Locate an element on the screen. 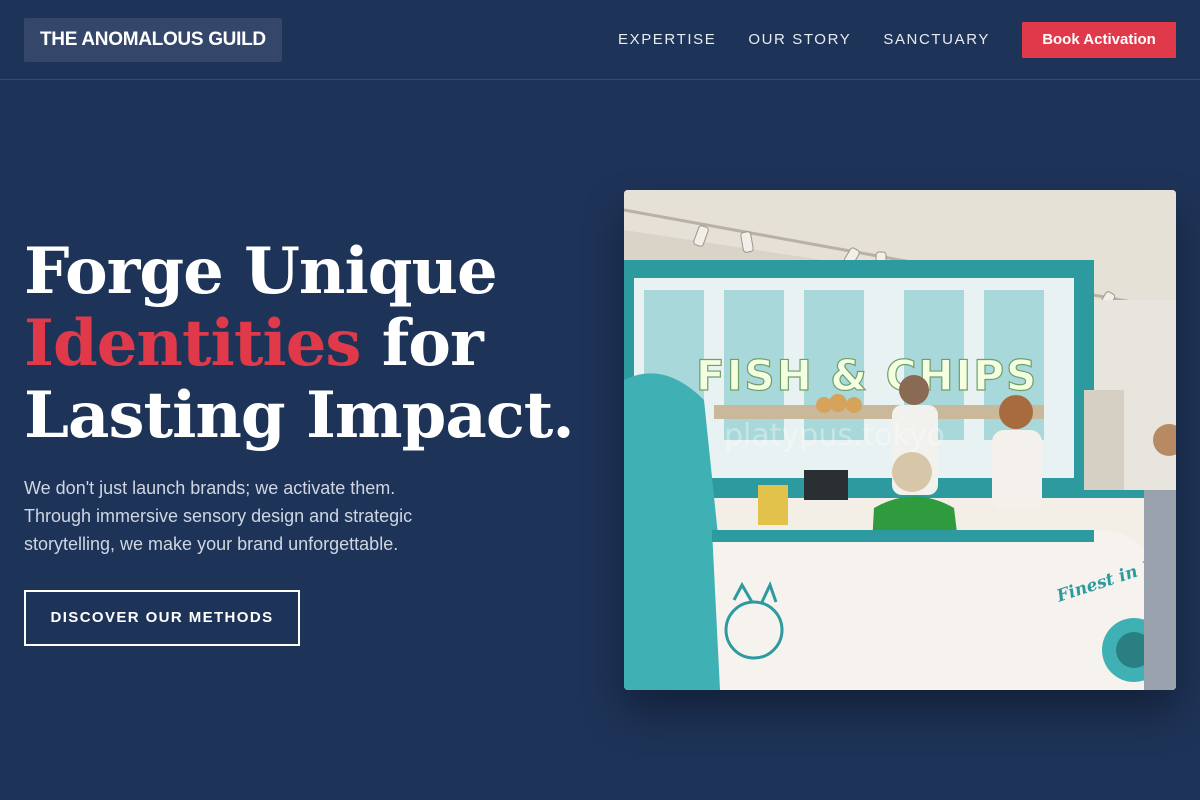 This screenshot has height=800, width=1200. fish-and-chips-sign: FISH & CHIPS is located at coordinates (867, 375).